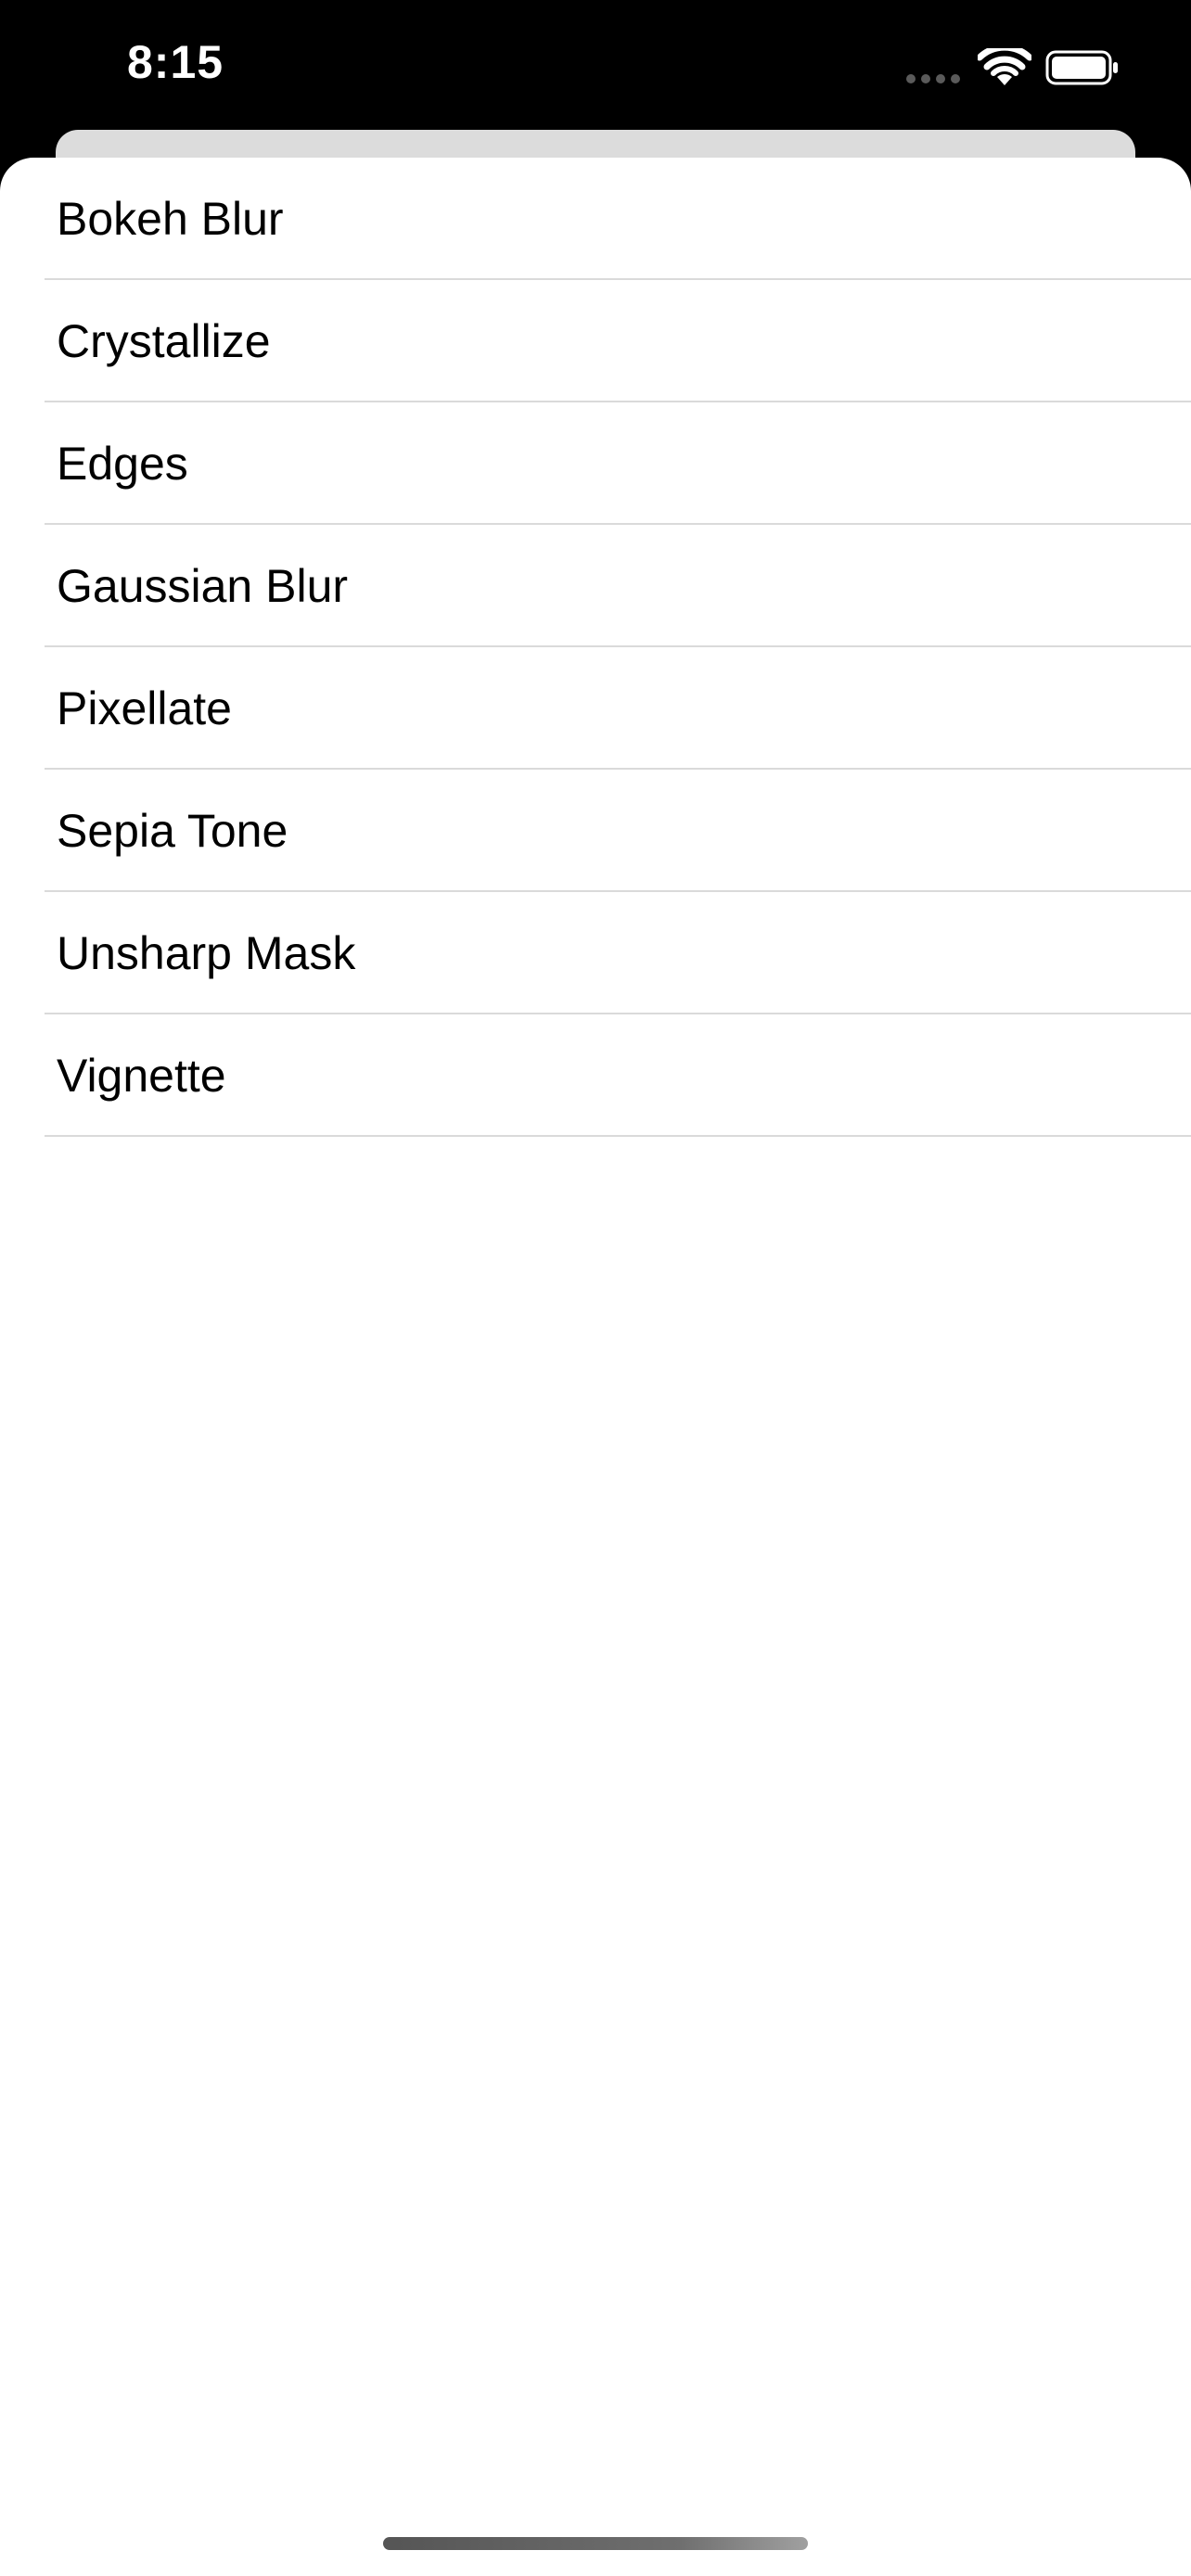  What do you see at coordinates (595, 2543) in the screenshot?
I see `home-indicator` at bounding box center [595, 2543].